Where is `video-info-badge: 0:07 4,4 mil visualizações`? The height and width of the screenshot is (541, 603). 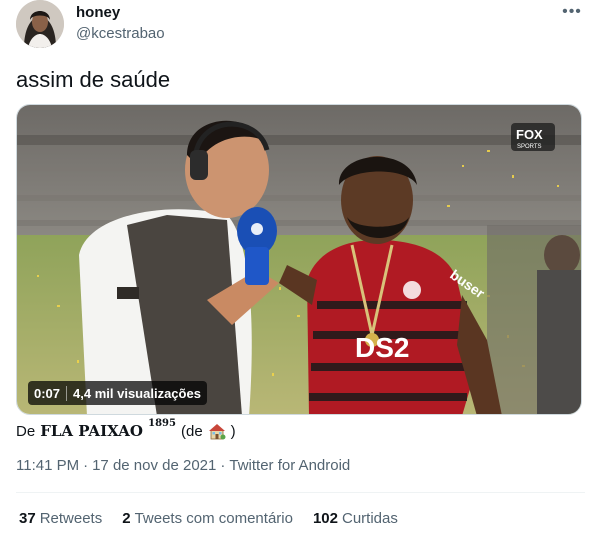 video-info-badge: 0:07 4,4 mil visualizações is located at coordinates (117, 393).